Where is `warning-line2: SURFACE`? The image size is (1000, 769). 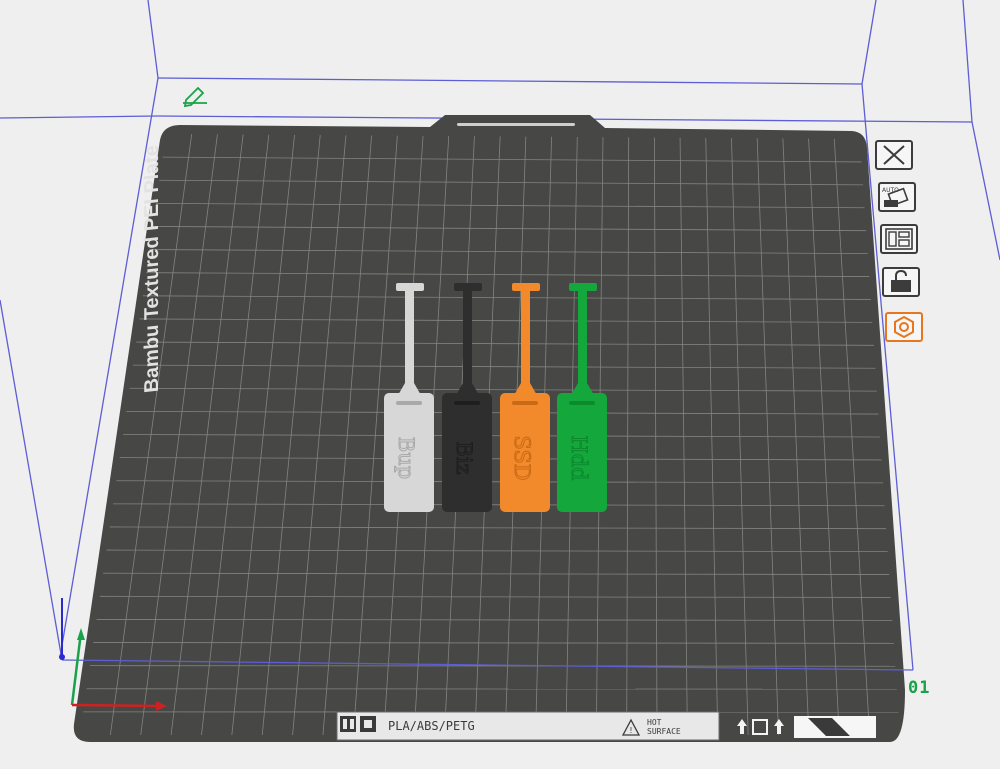
warning-line2: SURFACE is located at coordinates (664, 731).